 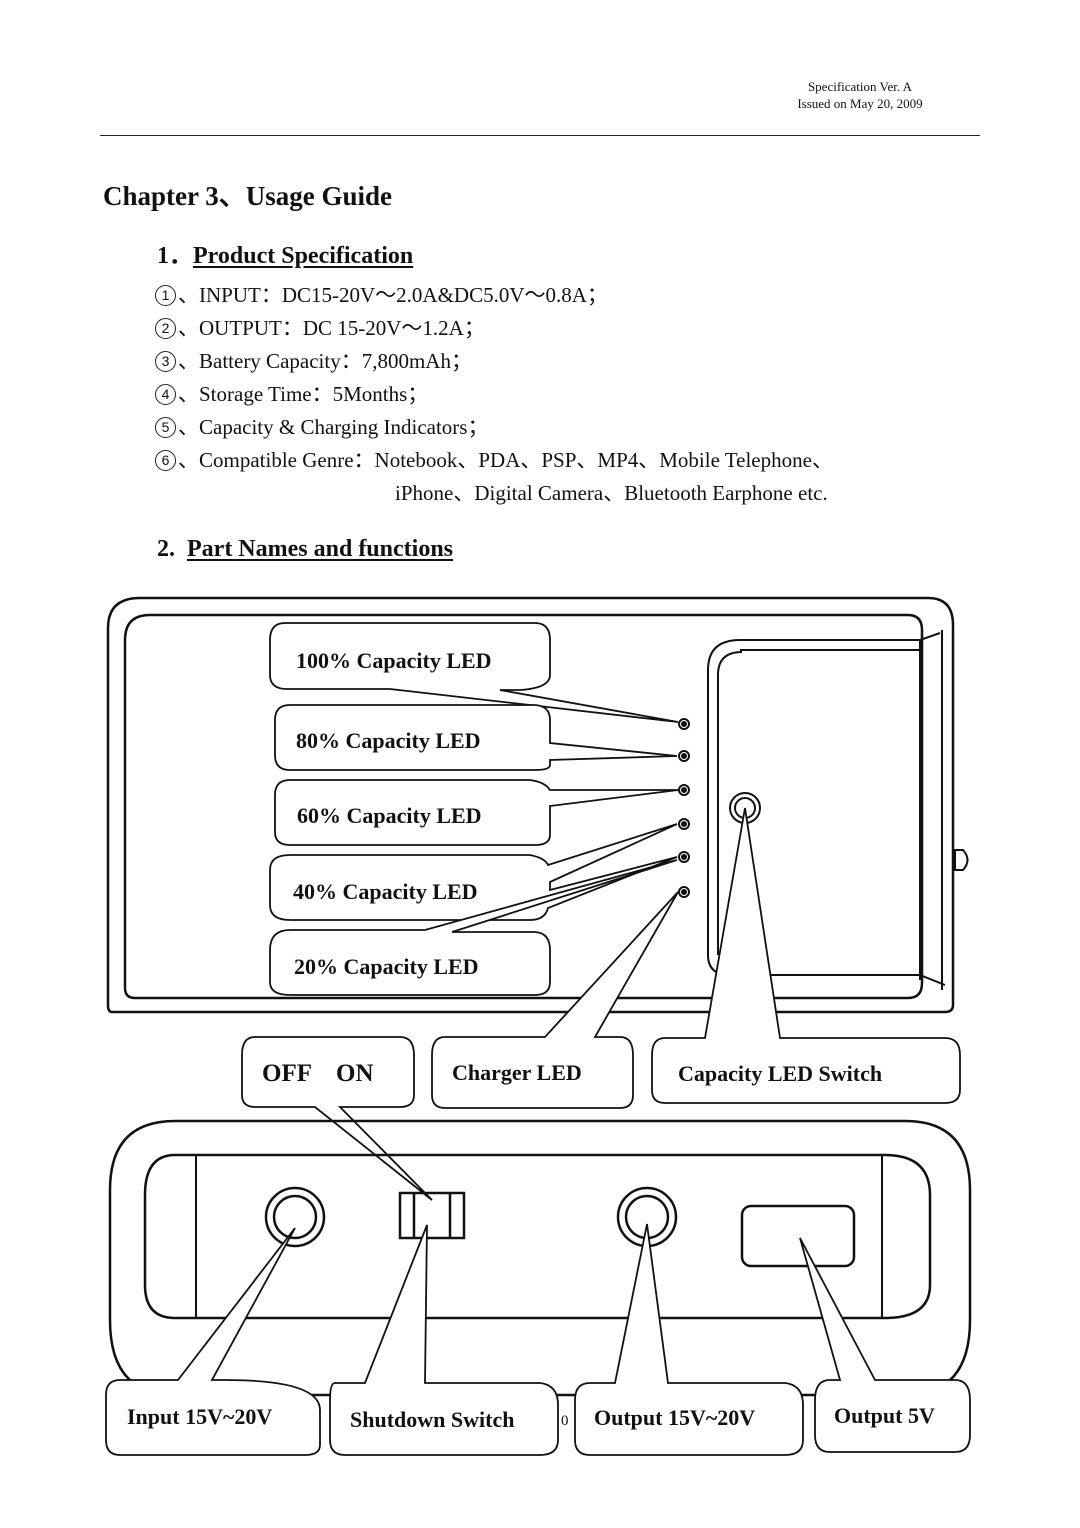 I want to click on label-led-20: 20% Capacity LED, so click(x=386, y=966).